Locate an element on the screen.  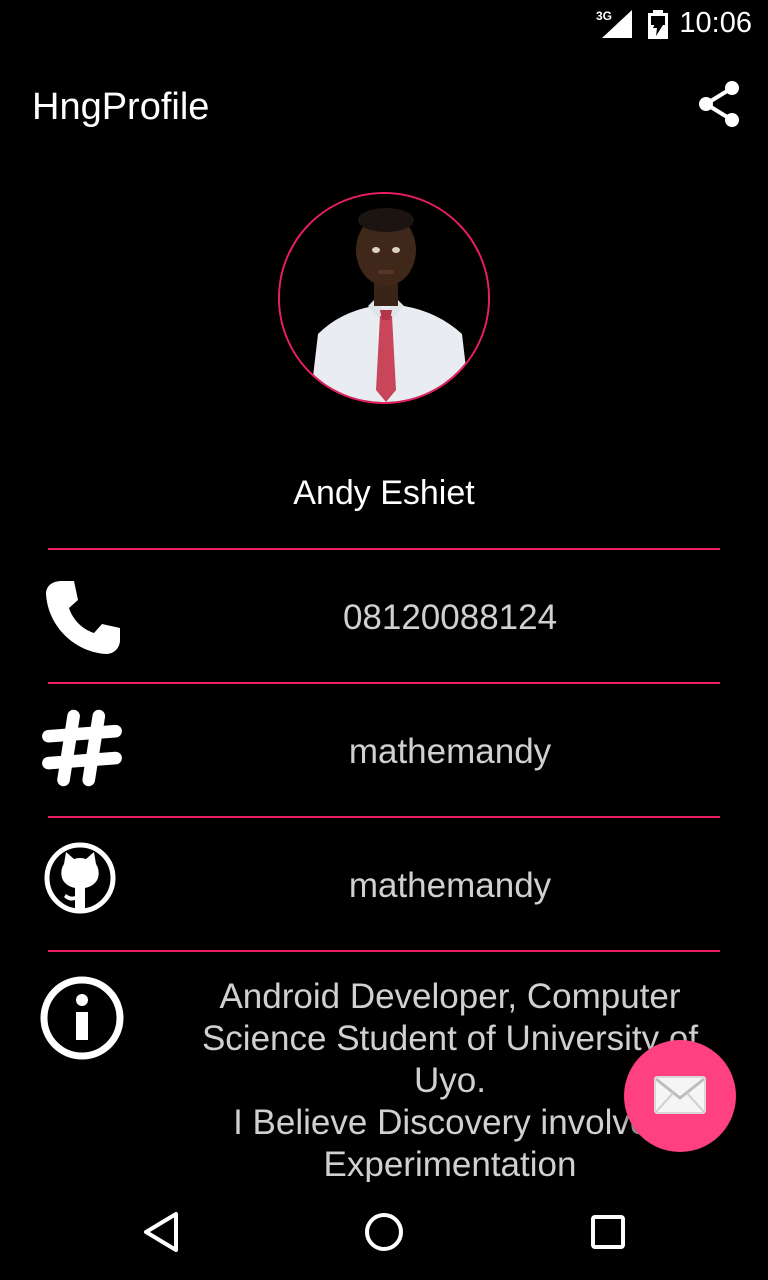
mail-icon is located at coordinates (680, 1095).